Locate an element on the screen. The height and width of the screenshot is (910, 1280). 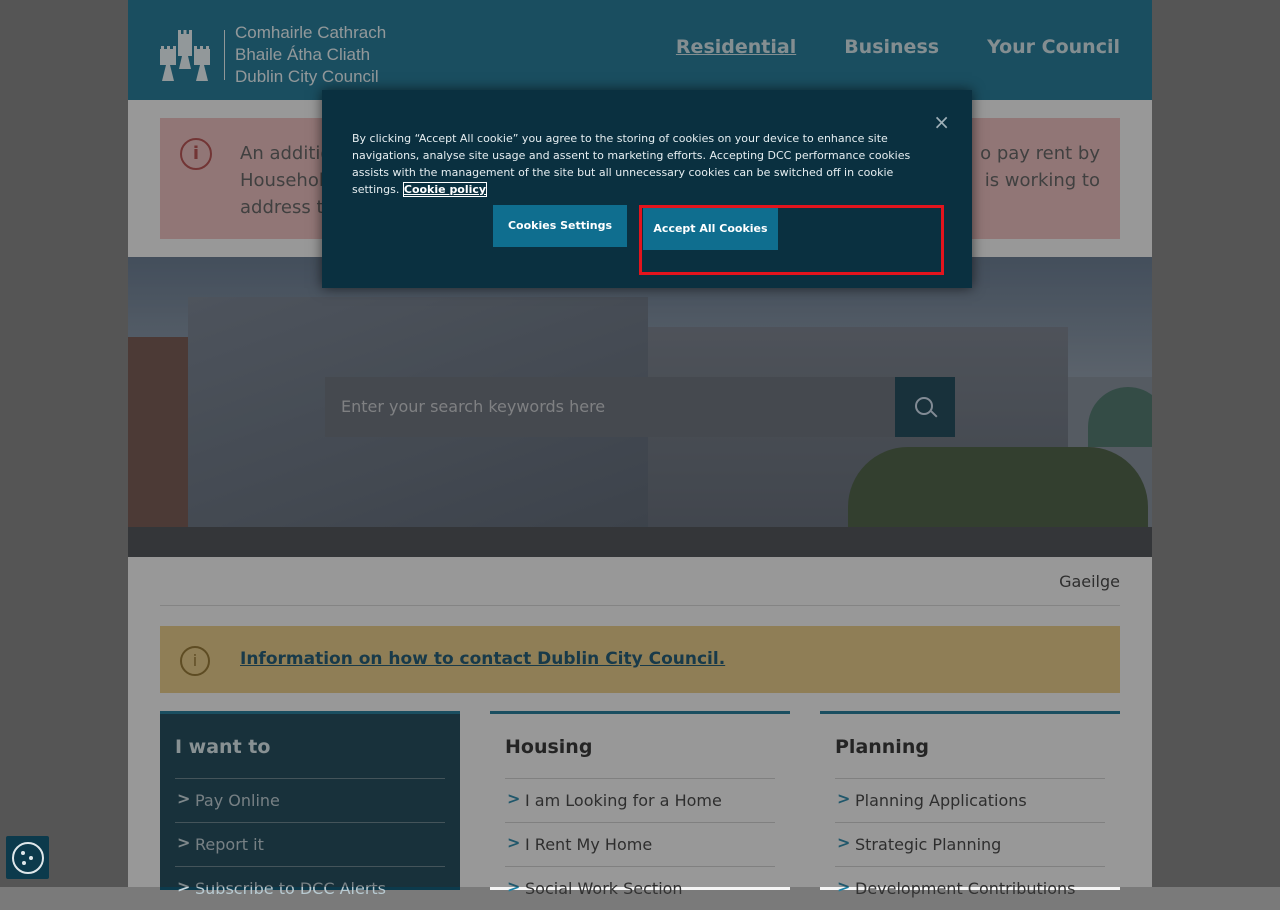
cookies-settings-button: Cookies Settings is located at coordinates (560, 226).